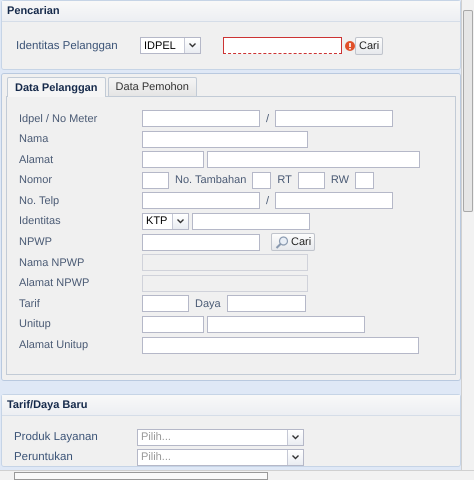 This screenshot has height=480, width=474. I want to click on field-label: Unitup, so click(35, 324).